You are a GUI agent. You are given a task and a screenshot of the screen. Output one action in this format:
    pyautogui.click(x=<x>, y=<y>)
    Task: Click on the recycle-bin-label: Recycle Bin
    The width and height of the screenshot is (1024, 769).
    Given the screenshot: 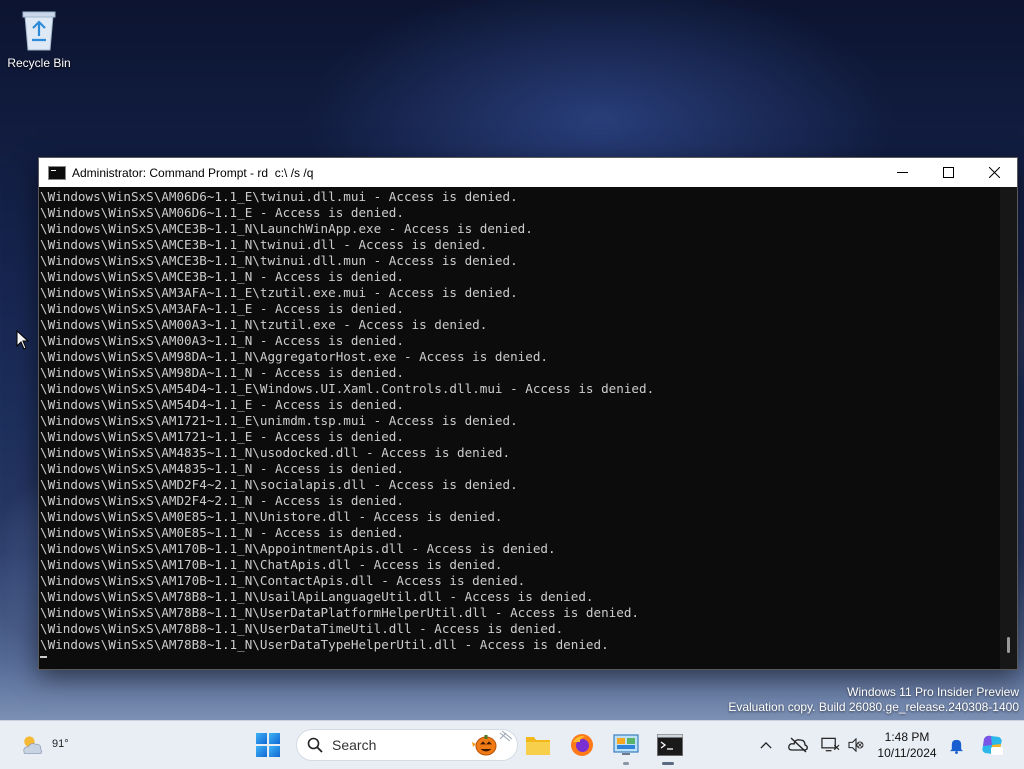 What is the action you would take?
    pyautogui.click(x=39, y=63)
    